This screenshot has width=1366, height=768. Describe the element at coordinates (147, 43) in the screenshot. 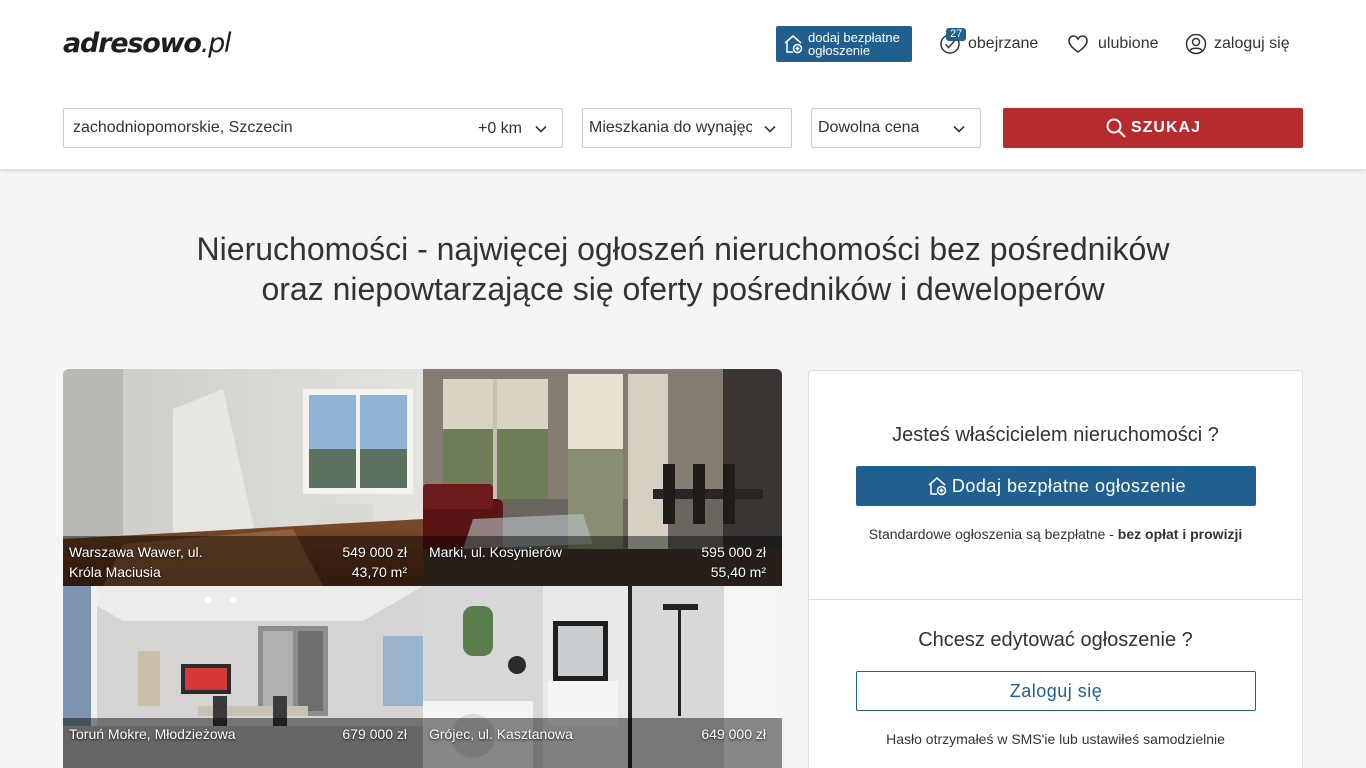

I see `site-logo: adresowo.pl` at that location.